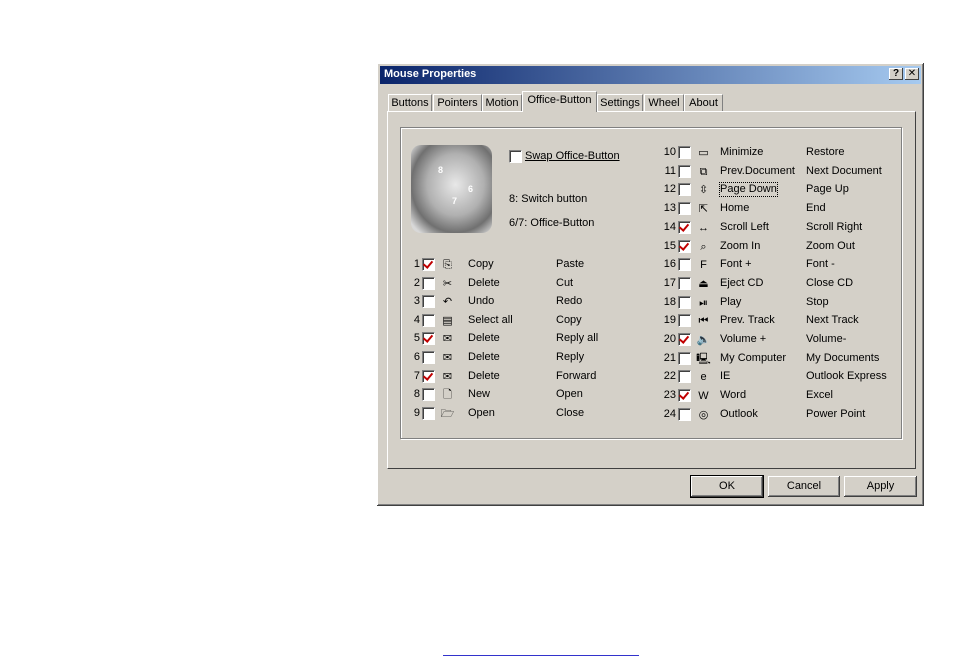  What do you see at coordinates (481, 412) in the screenshot?
I see `row-primary-action: Open` at bounding box center [481, 412].